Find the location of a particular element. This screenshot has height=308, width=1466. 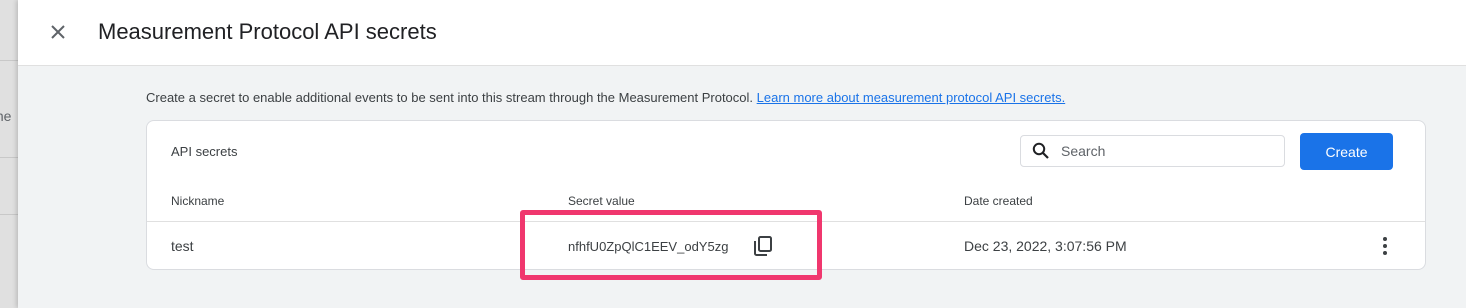

search-input is located at coordinates (1166, 151).